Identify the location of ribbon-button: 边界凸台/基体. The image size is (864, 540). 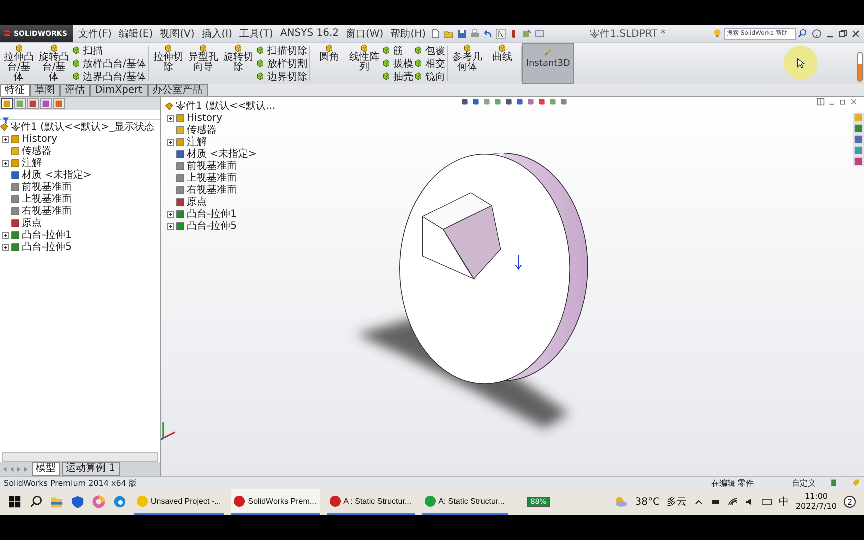
(109, 76).